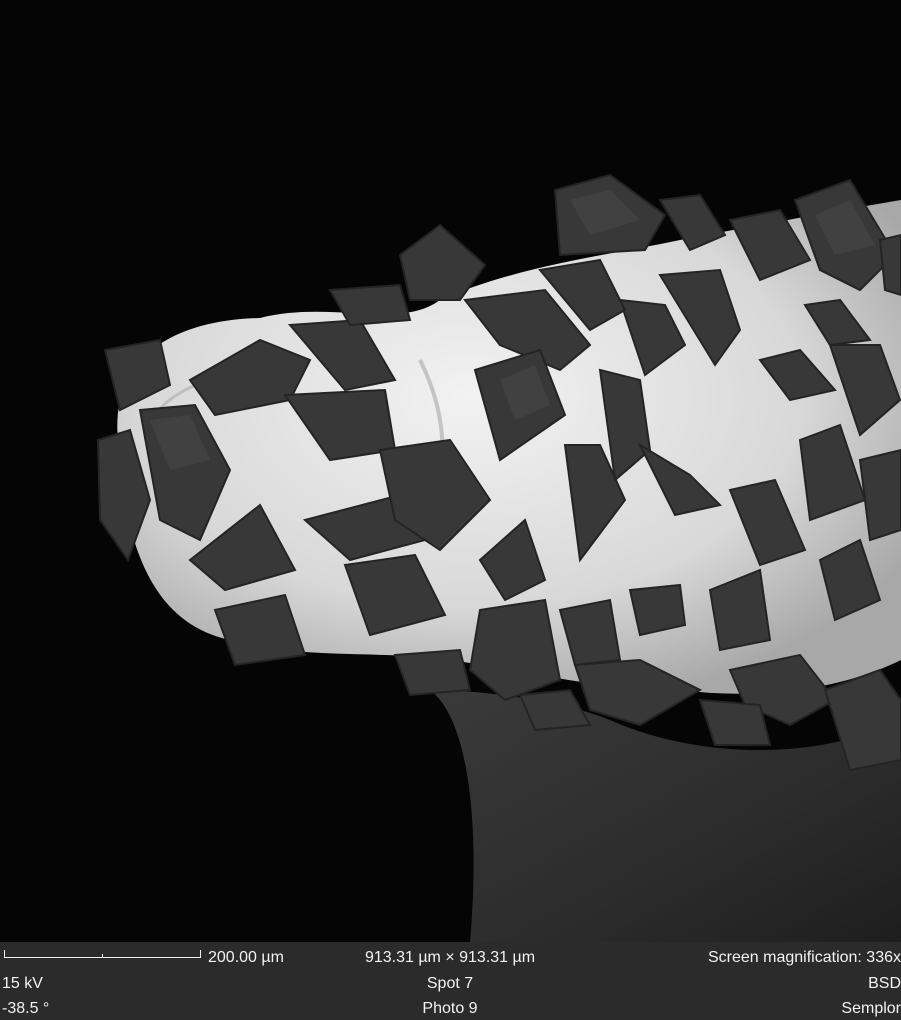 The width and height of the screenshot is (901, 1020). Describe the element at coordinates (450, 983) in the screenshot. I see `spot-size: Spot 7` at that location.